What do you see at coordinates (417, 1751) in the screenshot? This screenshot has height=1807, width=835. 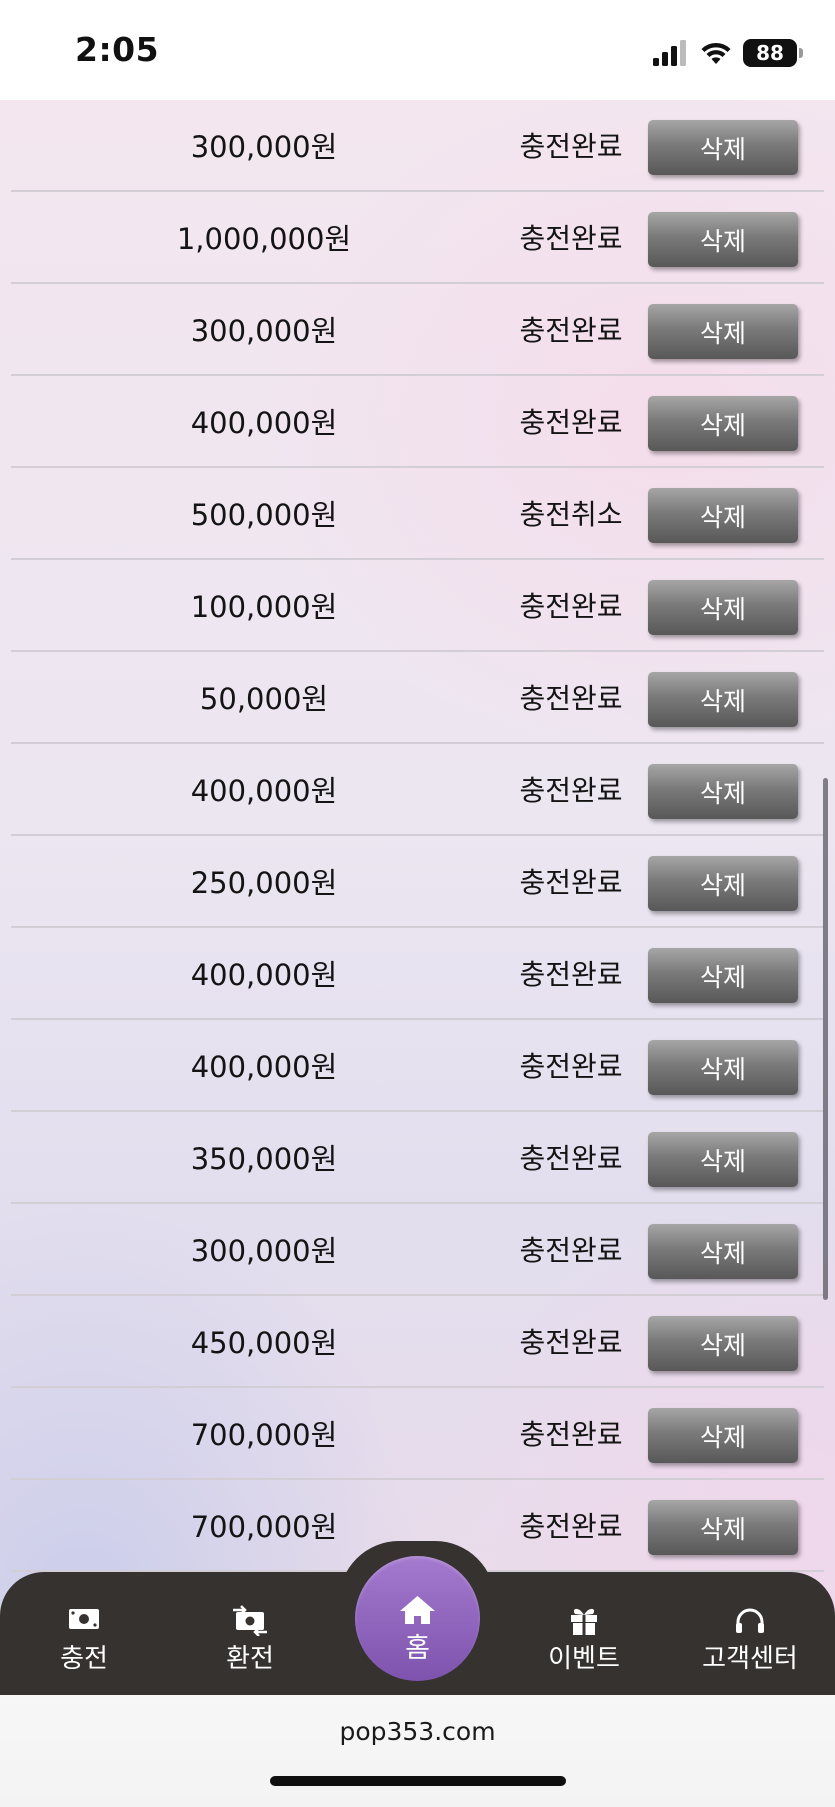 I see `browser-url-bar: pop353.com` at bounding box center [417, 1751].